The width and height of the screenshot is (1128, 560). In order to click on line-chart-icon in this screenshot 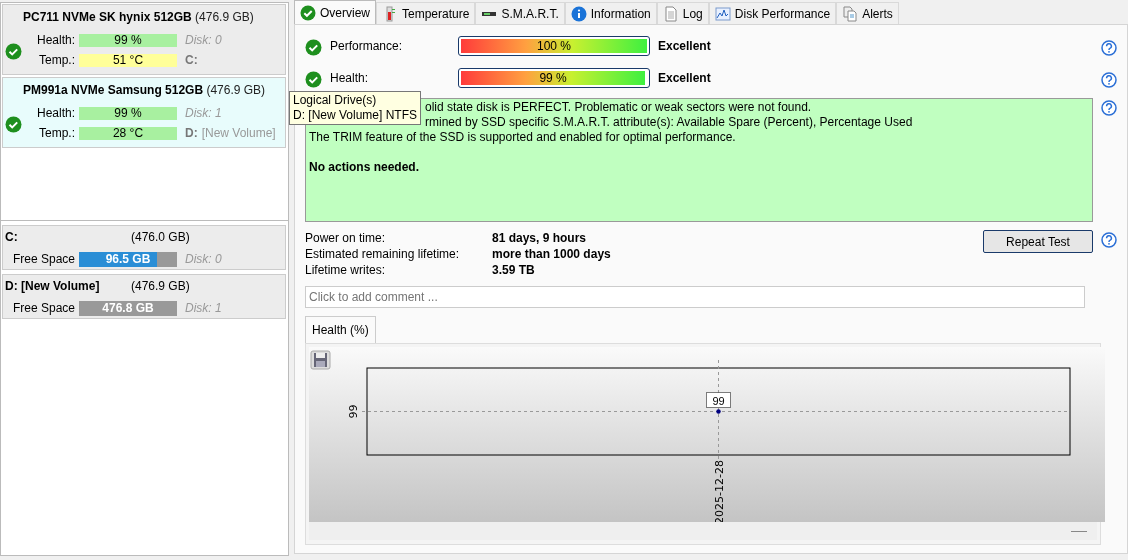, I will do `click(722, 13)`.